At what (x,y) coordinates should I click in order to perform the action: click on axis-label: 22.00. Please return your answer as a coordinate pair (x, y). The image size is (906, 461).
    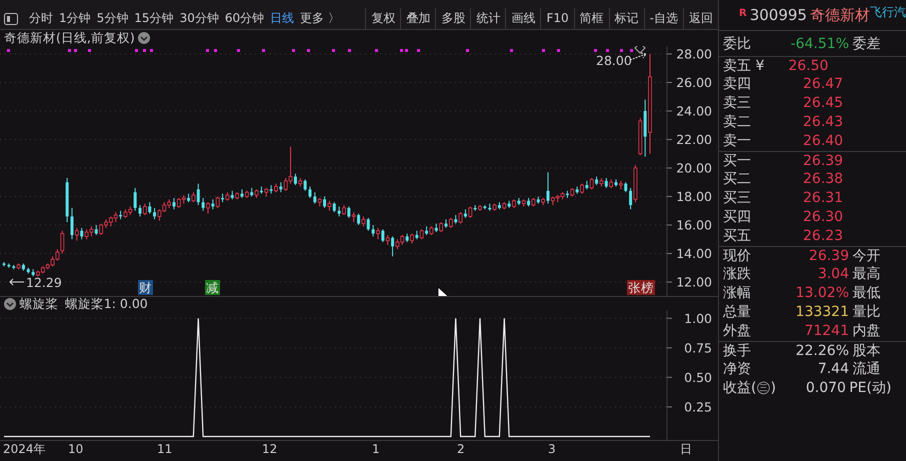
    Looking at the image, I should click on (694, 139).